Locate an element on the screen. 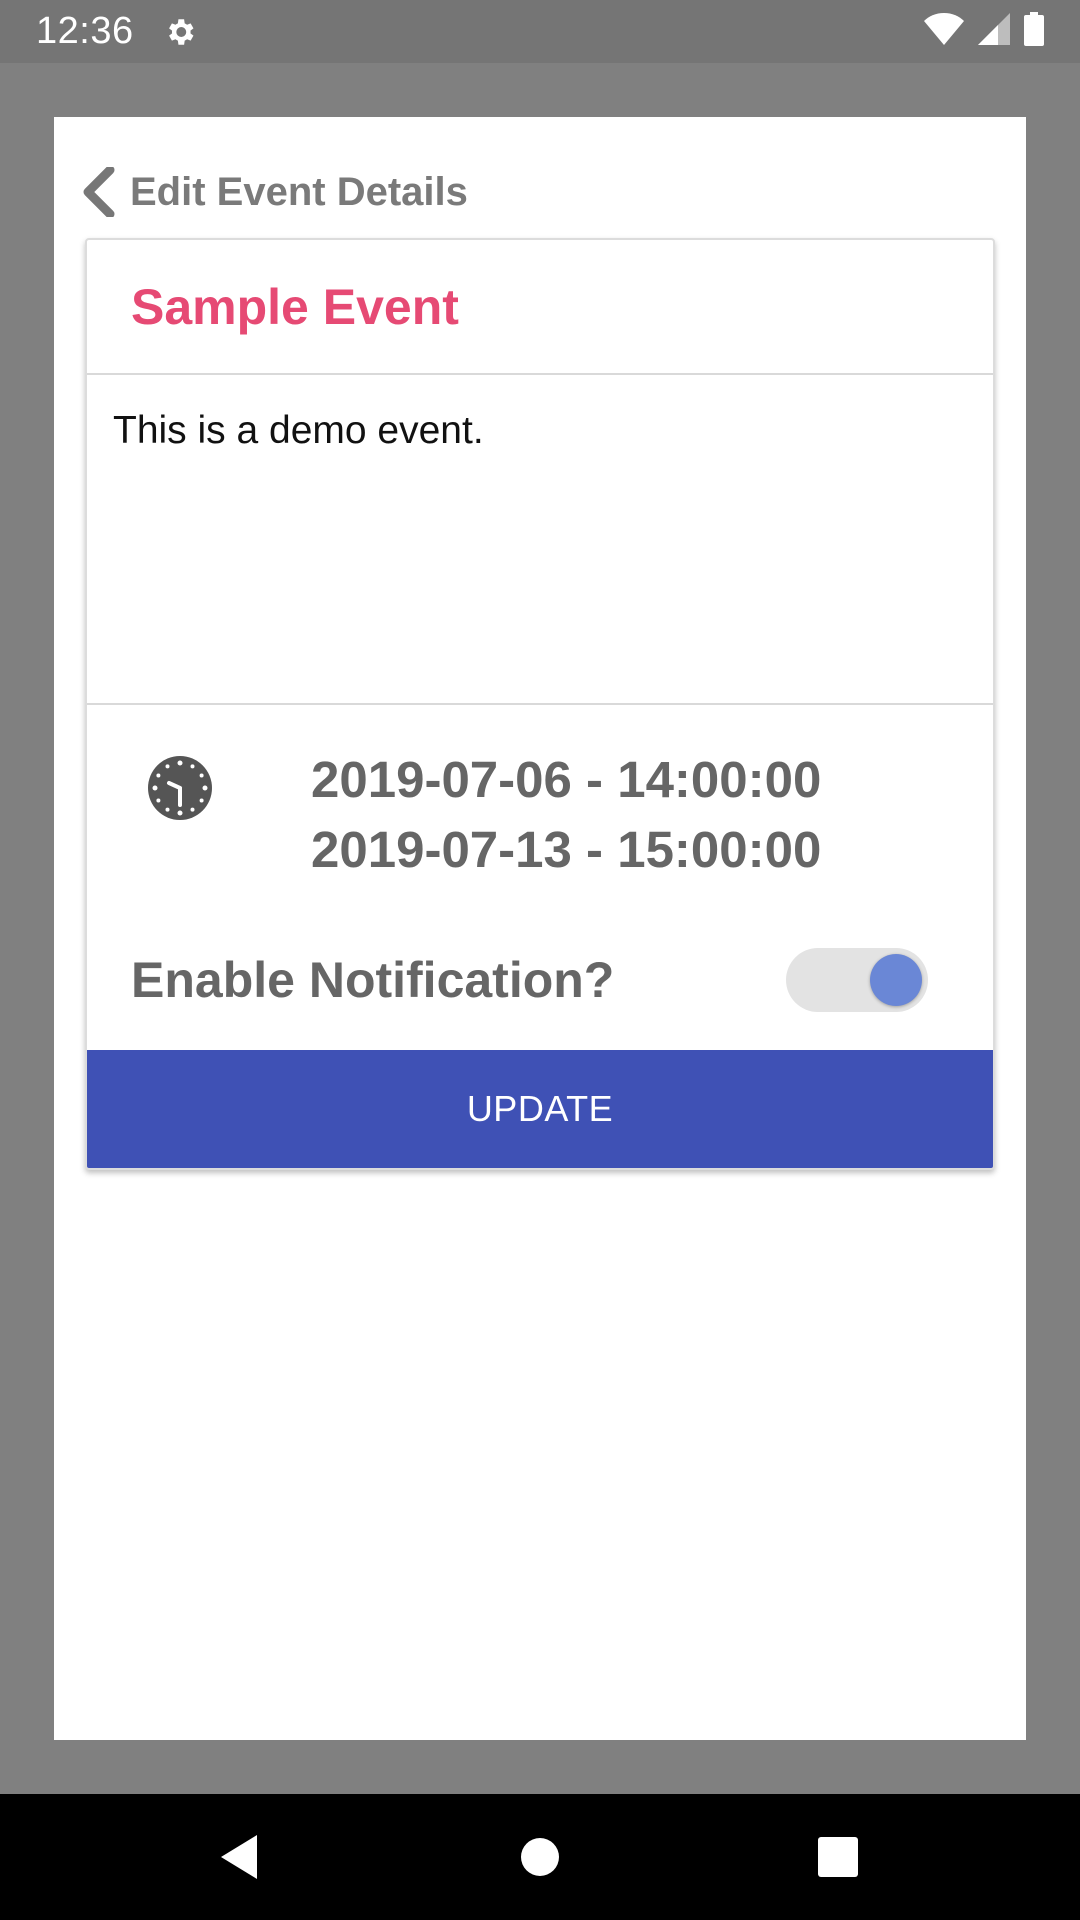 This screenshot has width=1080, height=1920. signal-icon is located at coordinates (994, 31).